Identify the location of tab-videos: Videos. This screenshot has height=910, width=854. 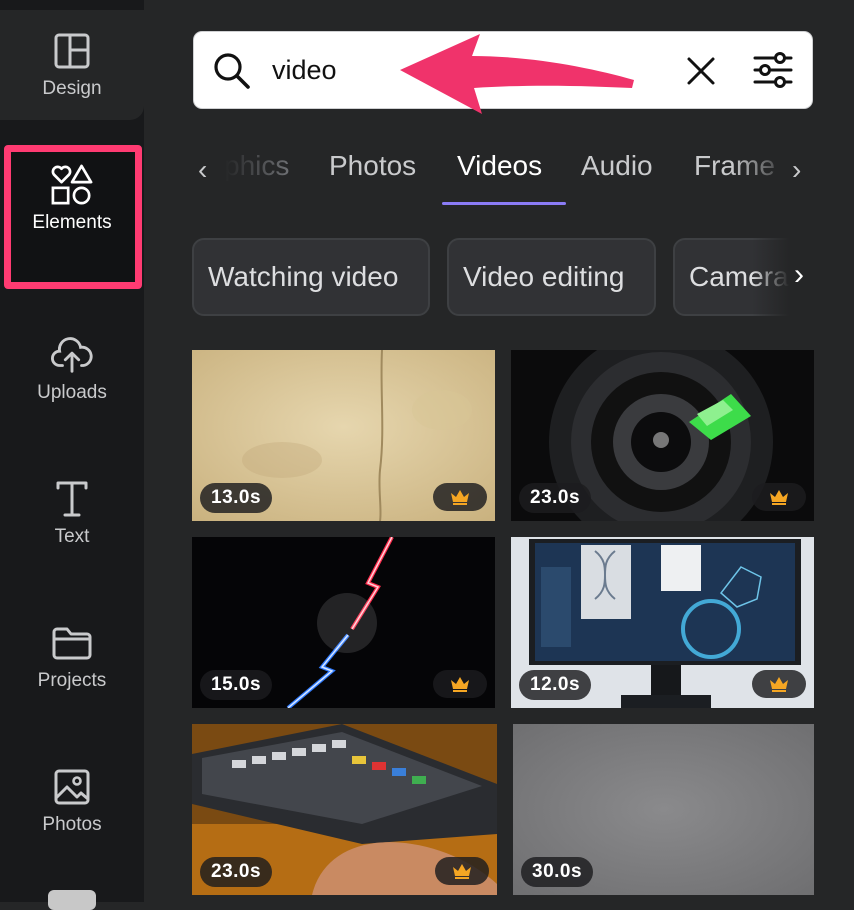
(499, 166).